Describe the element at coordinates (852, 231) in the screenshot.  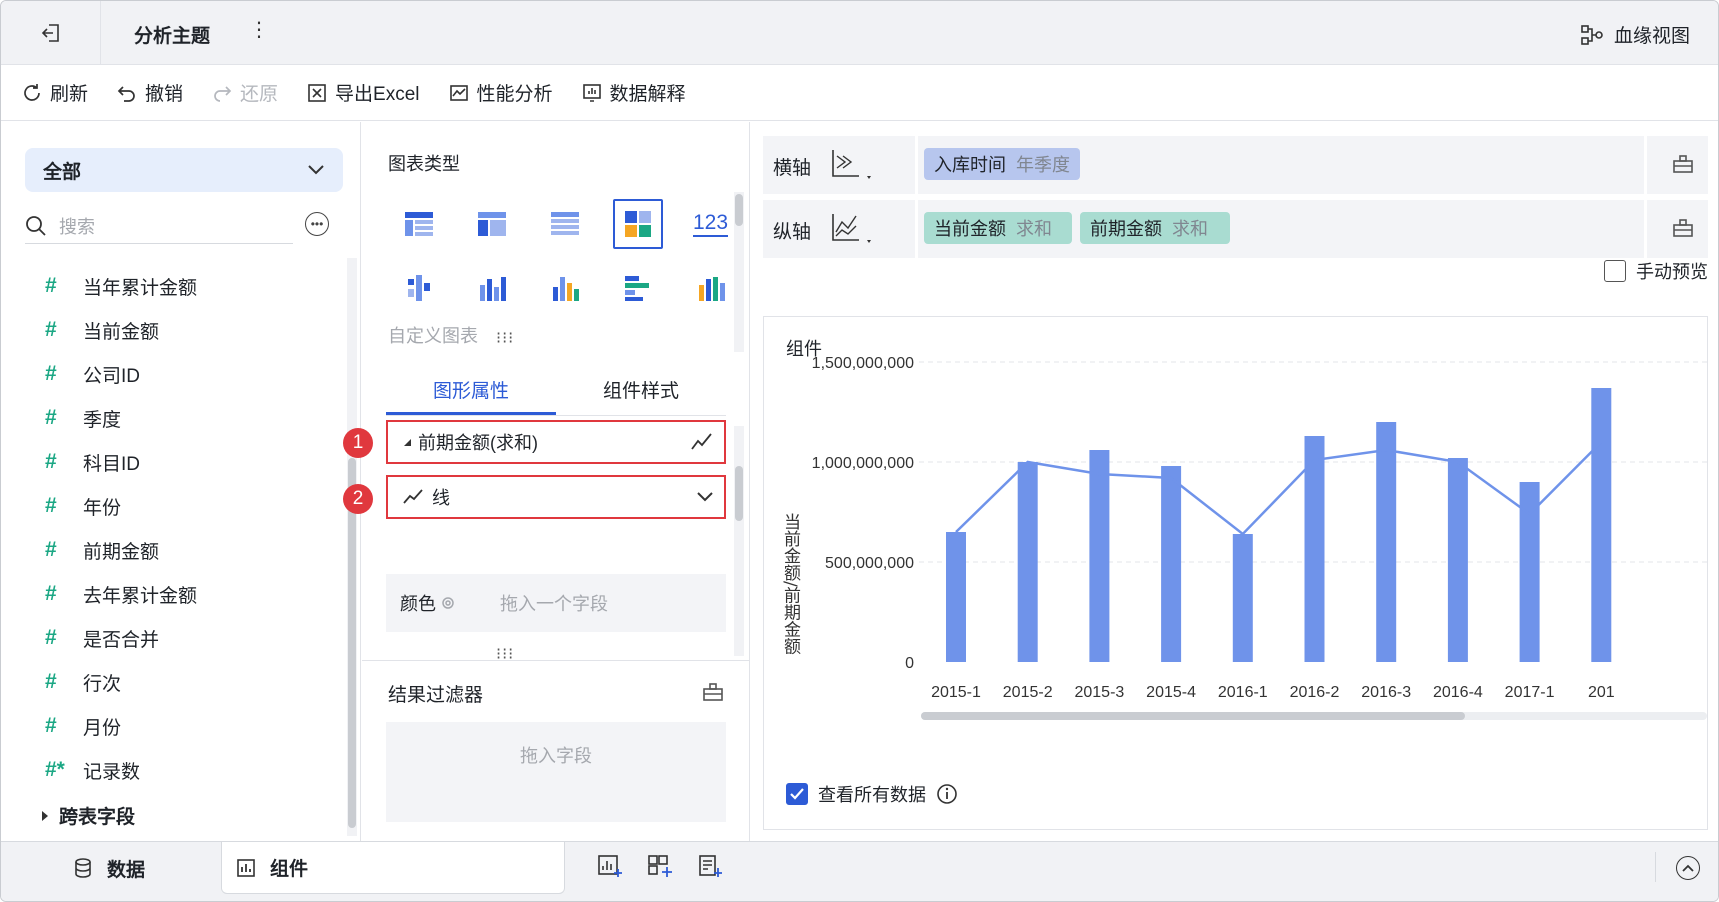
I see `y-axis-type-button` at that location.